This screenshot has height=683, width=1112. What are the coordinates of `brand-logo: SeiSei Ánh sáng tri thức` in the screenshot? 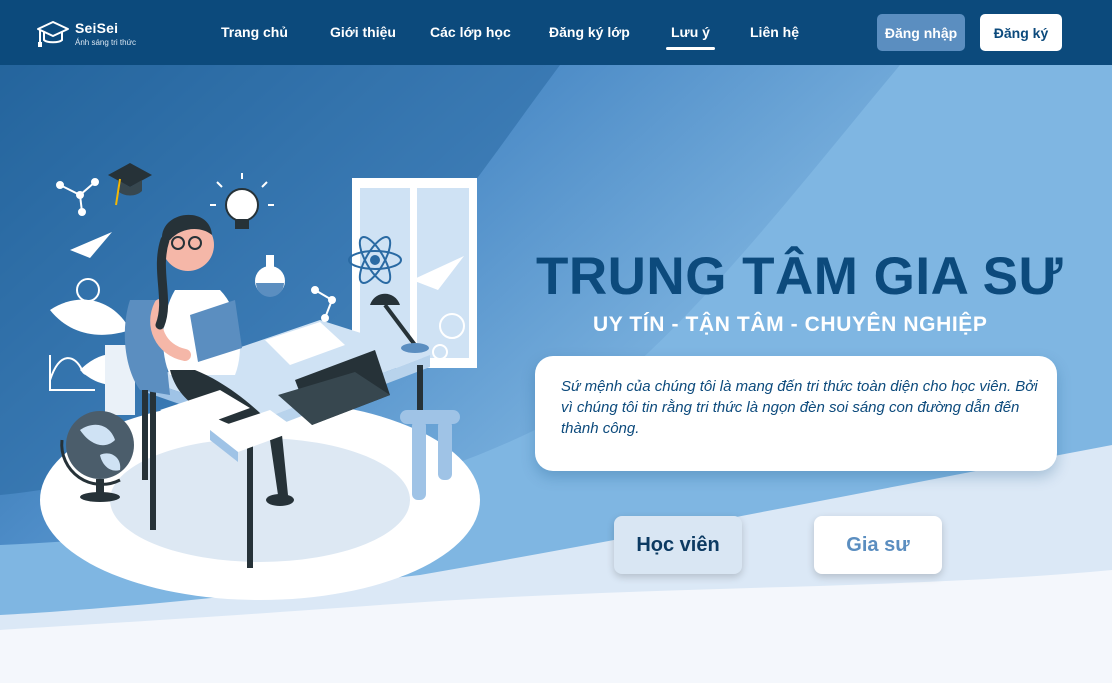 It's located at (86, 35).